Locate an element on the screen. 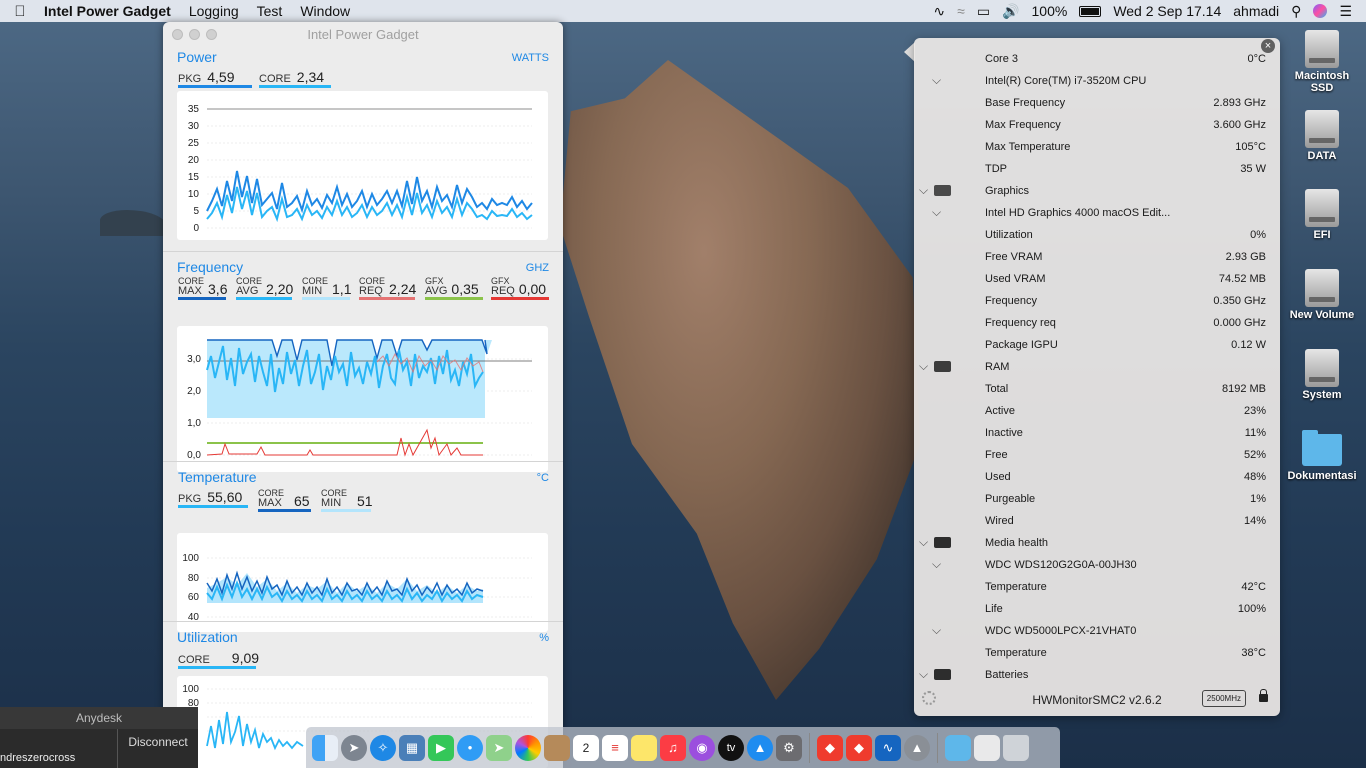 Image resolution: width=1366 pixels, height=768 pixels. airplay-icon: ▭ is located at coordinates (983, 11).